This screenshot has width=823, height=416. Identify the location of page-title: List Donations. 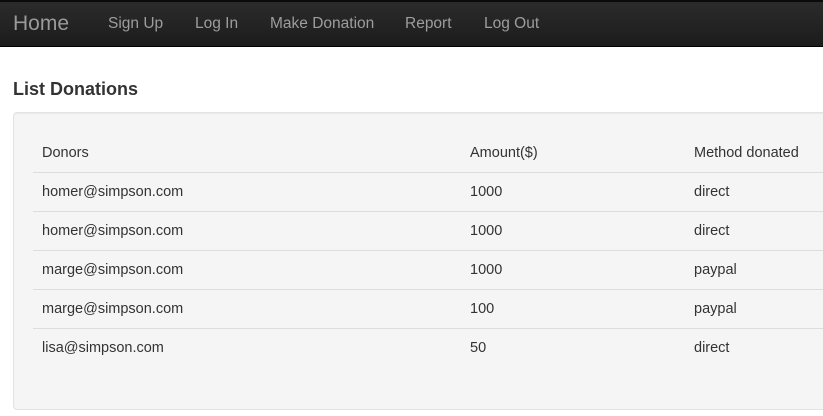
(75, 89).